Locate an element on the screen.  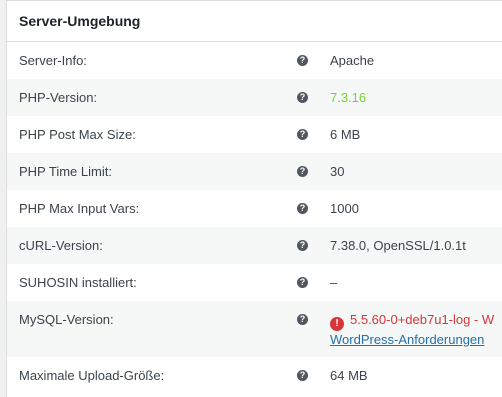
value-php-max-input-vars: 1000 is located at coordinates (344, 208).